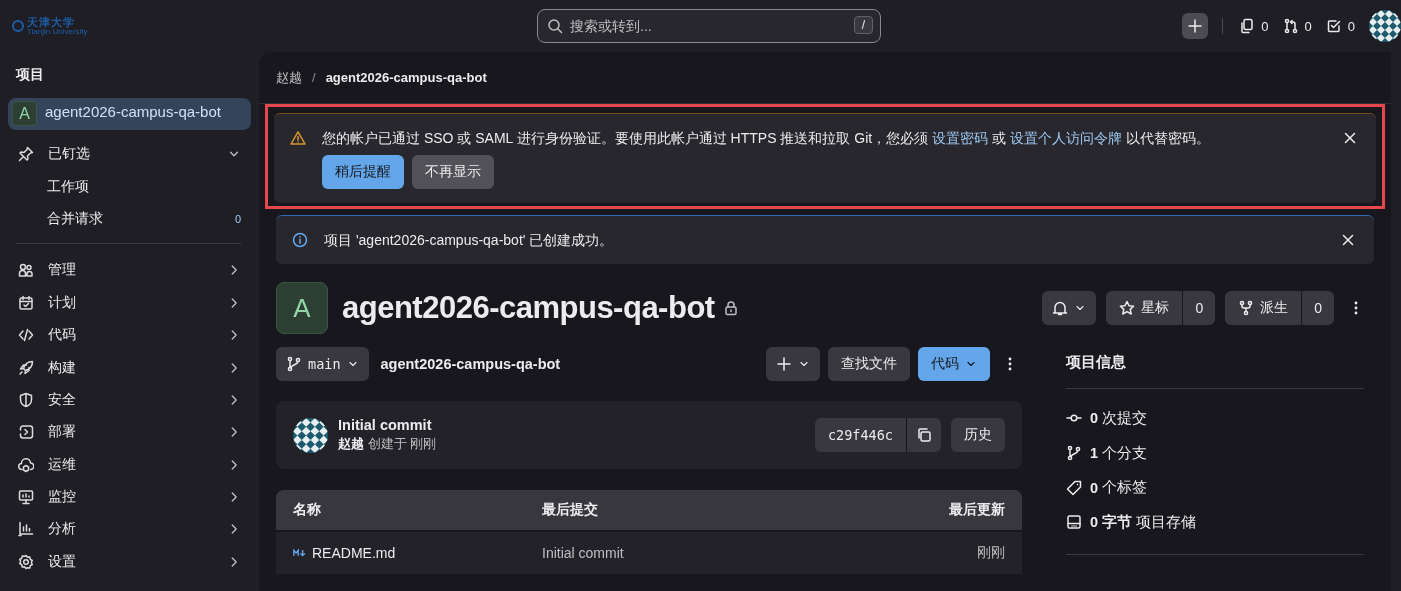  Describe the element at coordinates (129, 114) in the screenshot. I see `project-item: A agent2026-campus-qa-bot` at that location.